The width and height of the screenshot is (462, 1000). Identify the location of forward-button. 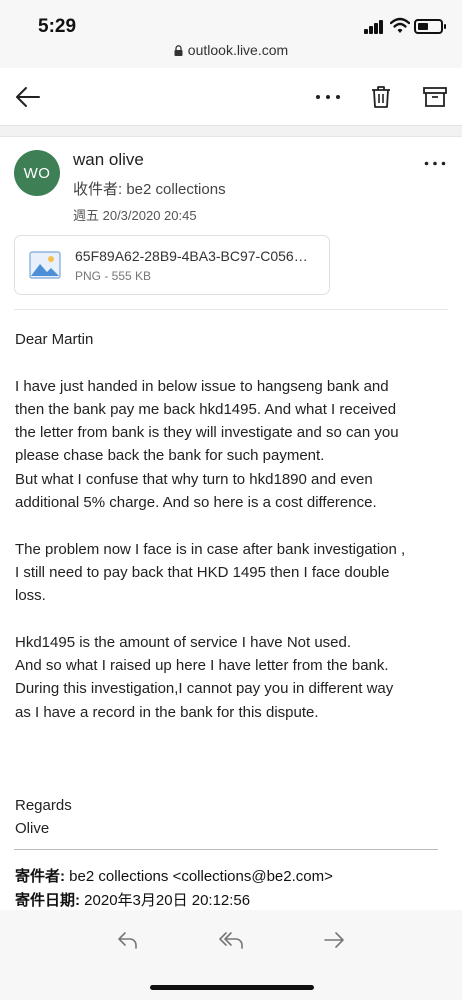
(334, 940).